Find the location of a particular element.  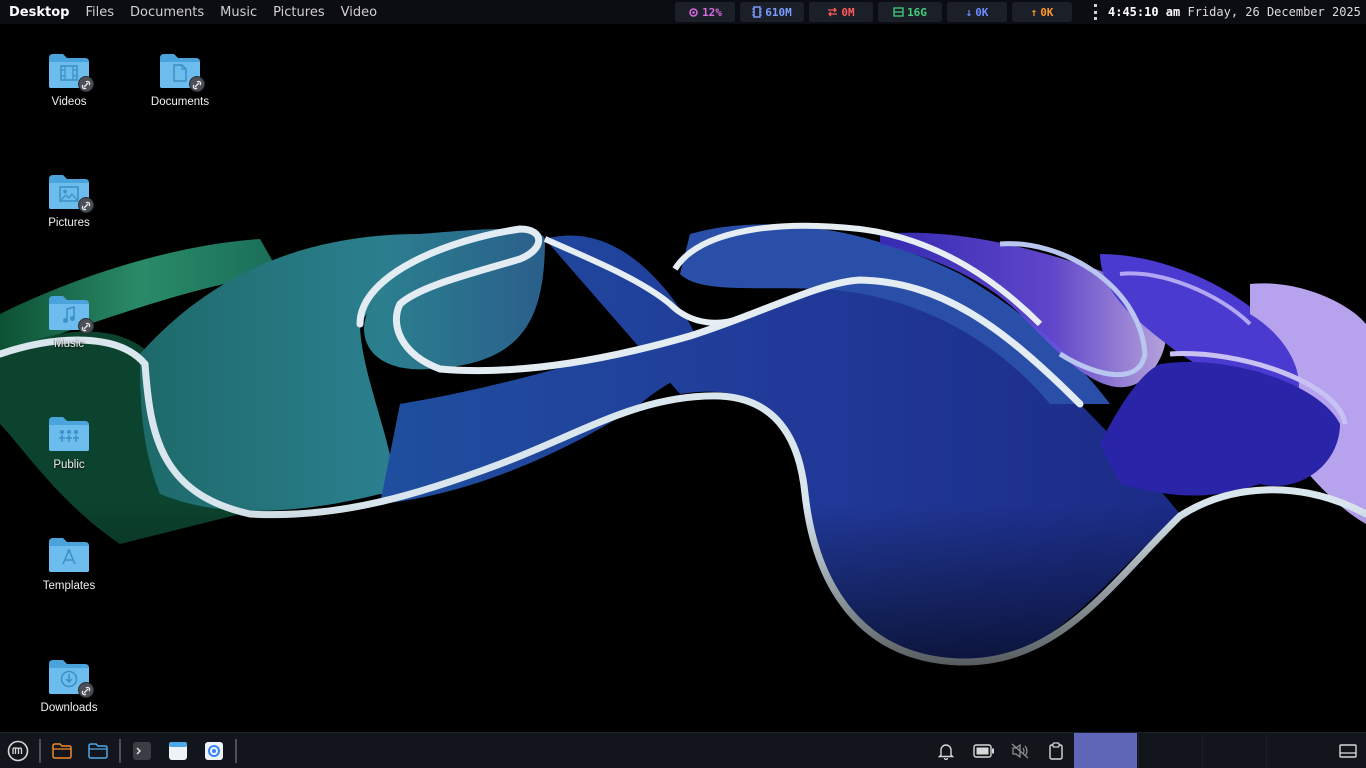

bottom-panel is located at coordinates (683, 750).